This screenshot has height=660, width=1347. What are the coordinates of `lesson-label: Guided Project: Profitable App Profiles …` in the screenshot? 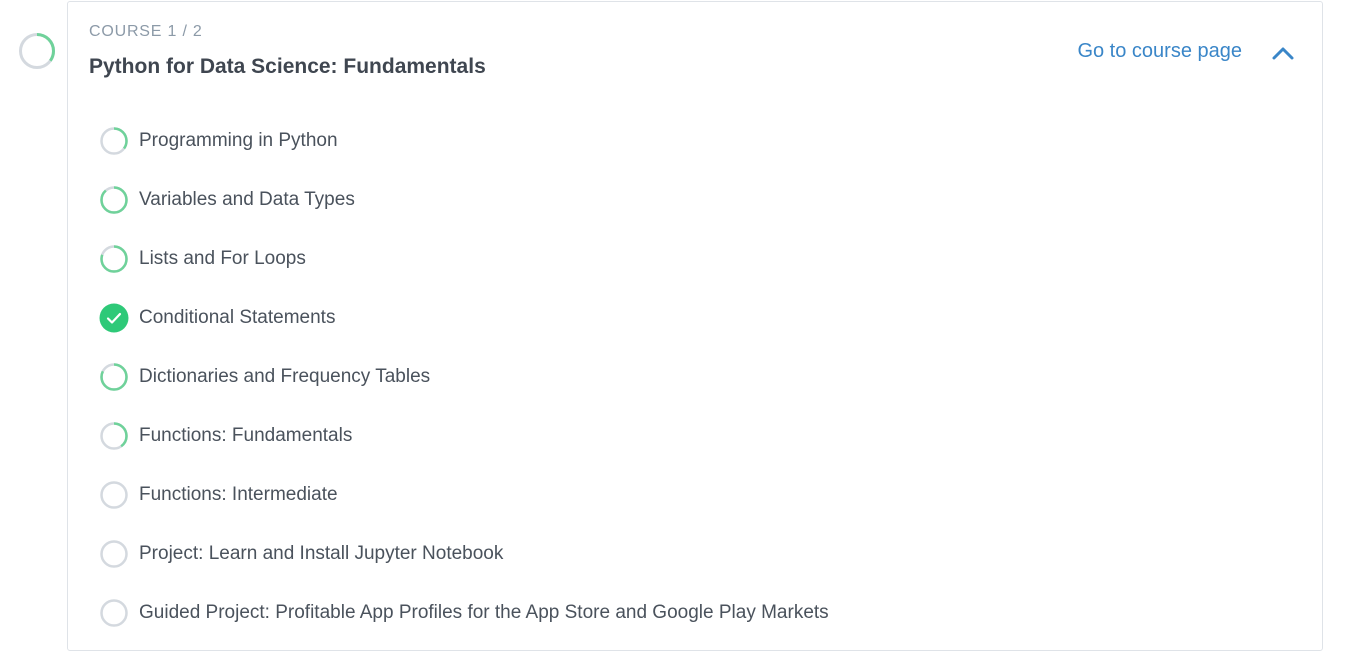 It's located at (484, 612).